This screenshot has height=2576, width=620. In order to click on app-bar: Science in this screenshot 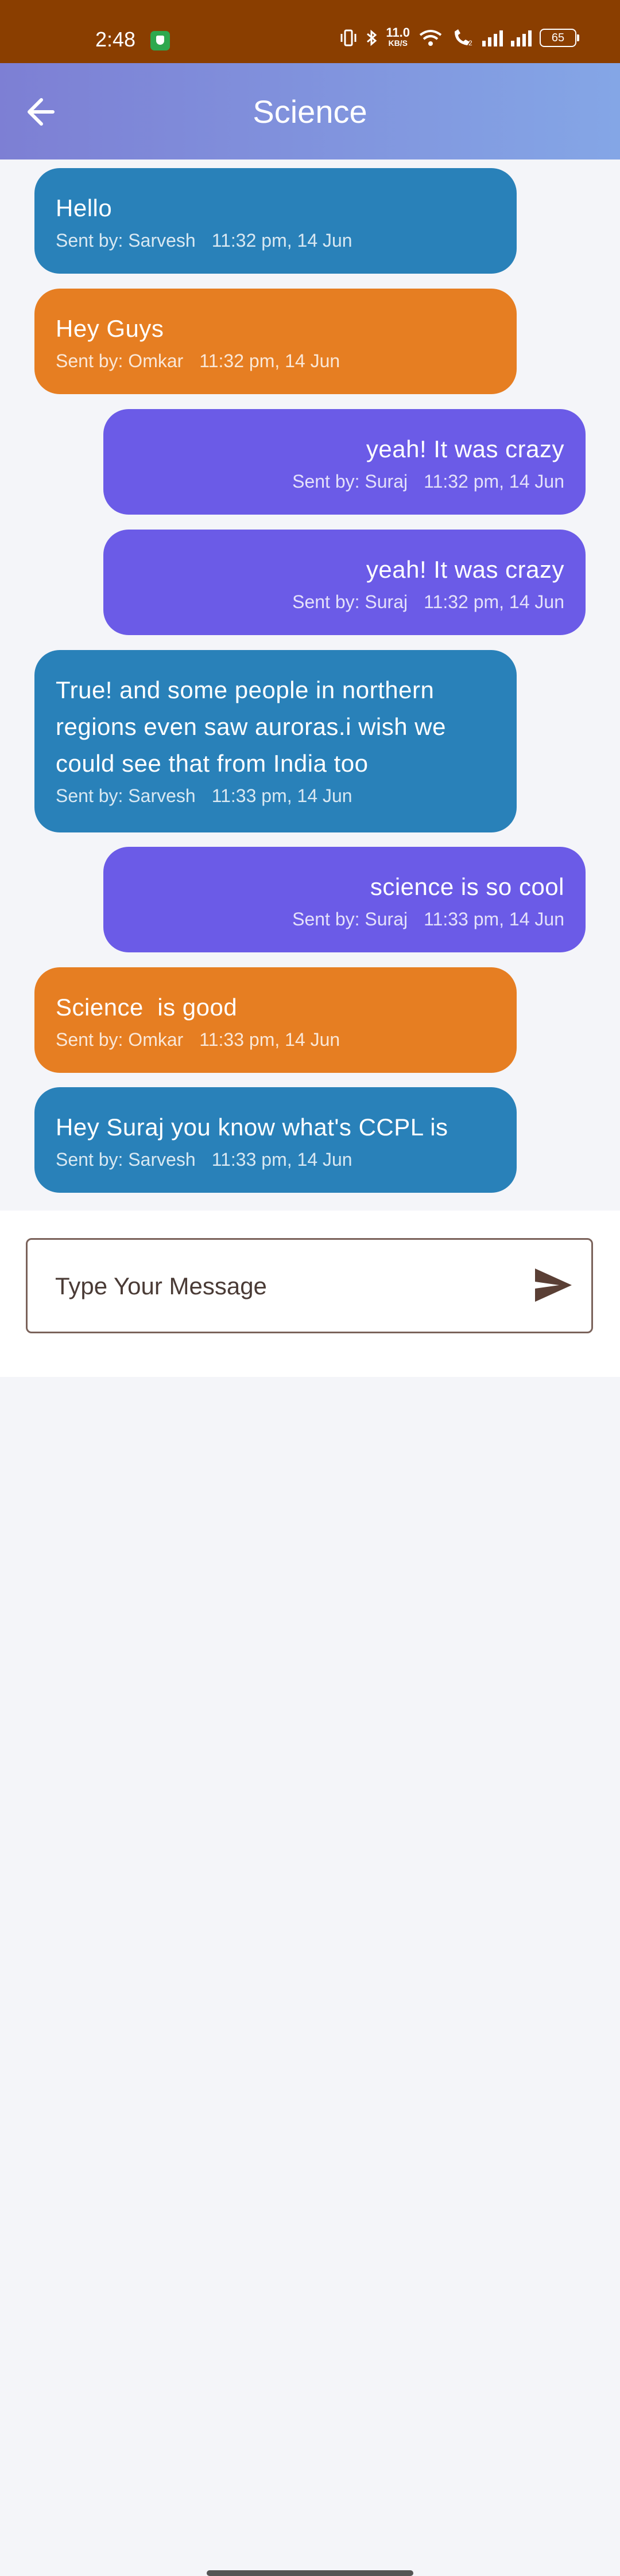, I will do `click(310, 111)`.